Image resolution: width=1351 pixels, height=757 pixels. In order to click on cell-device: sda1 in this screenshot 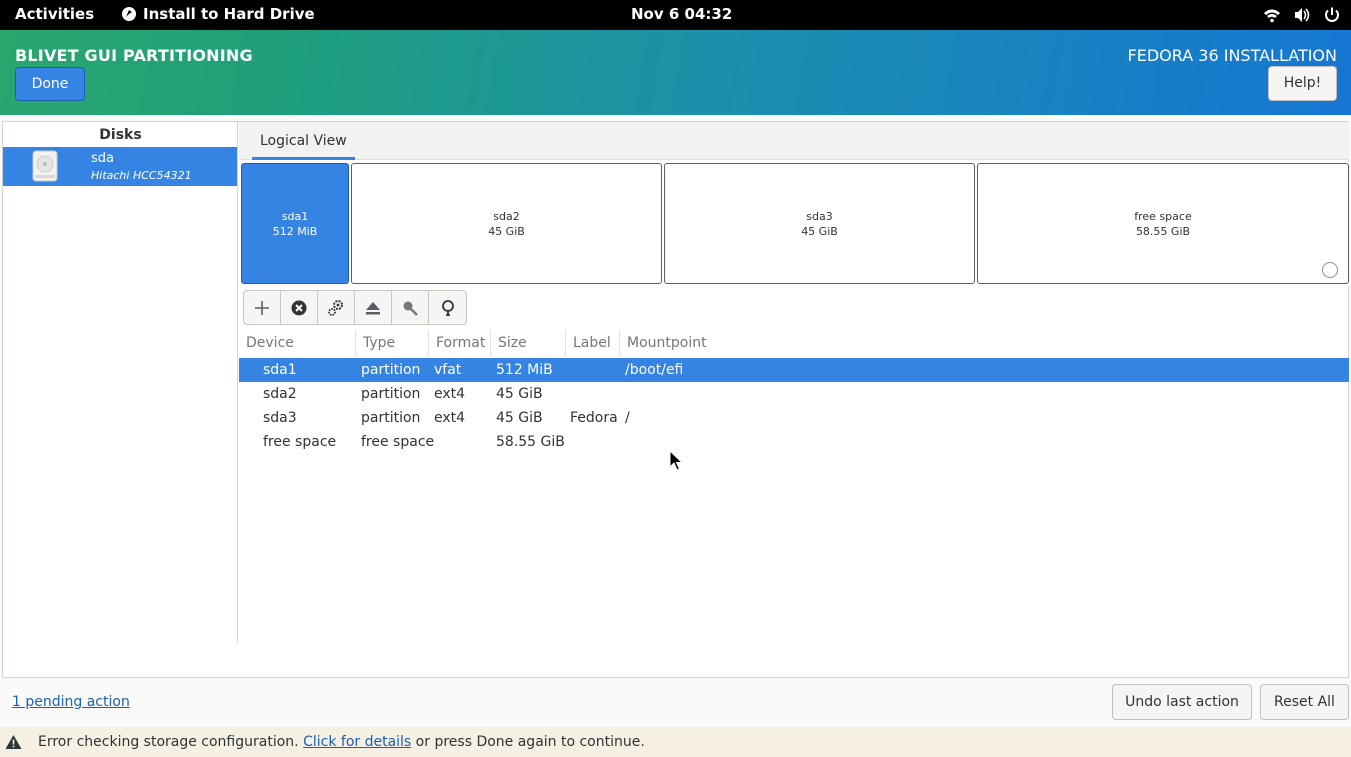, I will do `click(280, 370)`.